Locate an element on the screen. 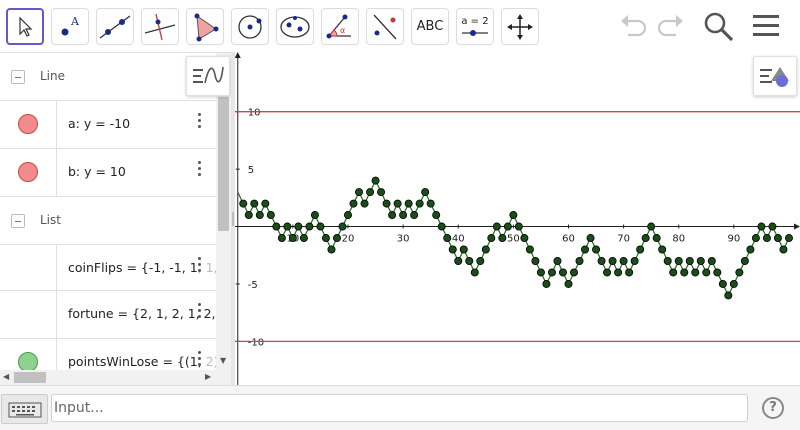  algebra-expression: fortune = {2, 1, 2, 1, 2, 1 is located at coordinates (147, 313).